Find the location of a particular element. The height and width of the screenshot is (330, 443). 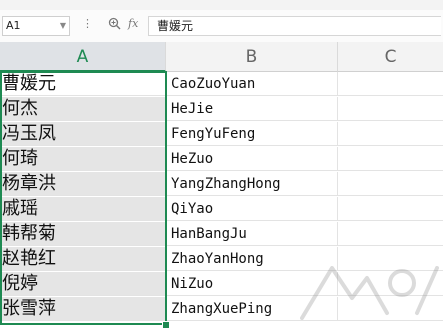

table-row: 何杰 HeJie is located at coordinates (221, 109).